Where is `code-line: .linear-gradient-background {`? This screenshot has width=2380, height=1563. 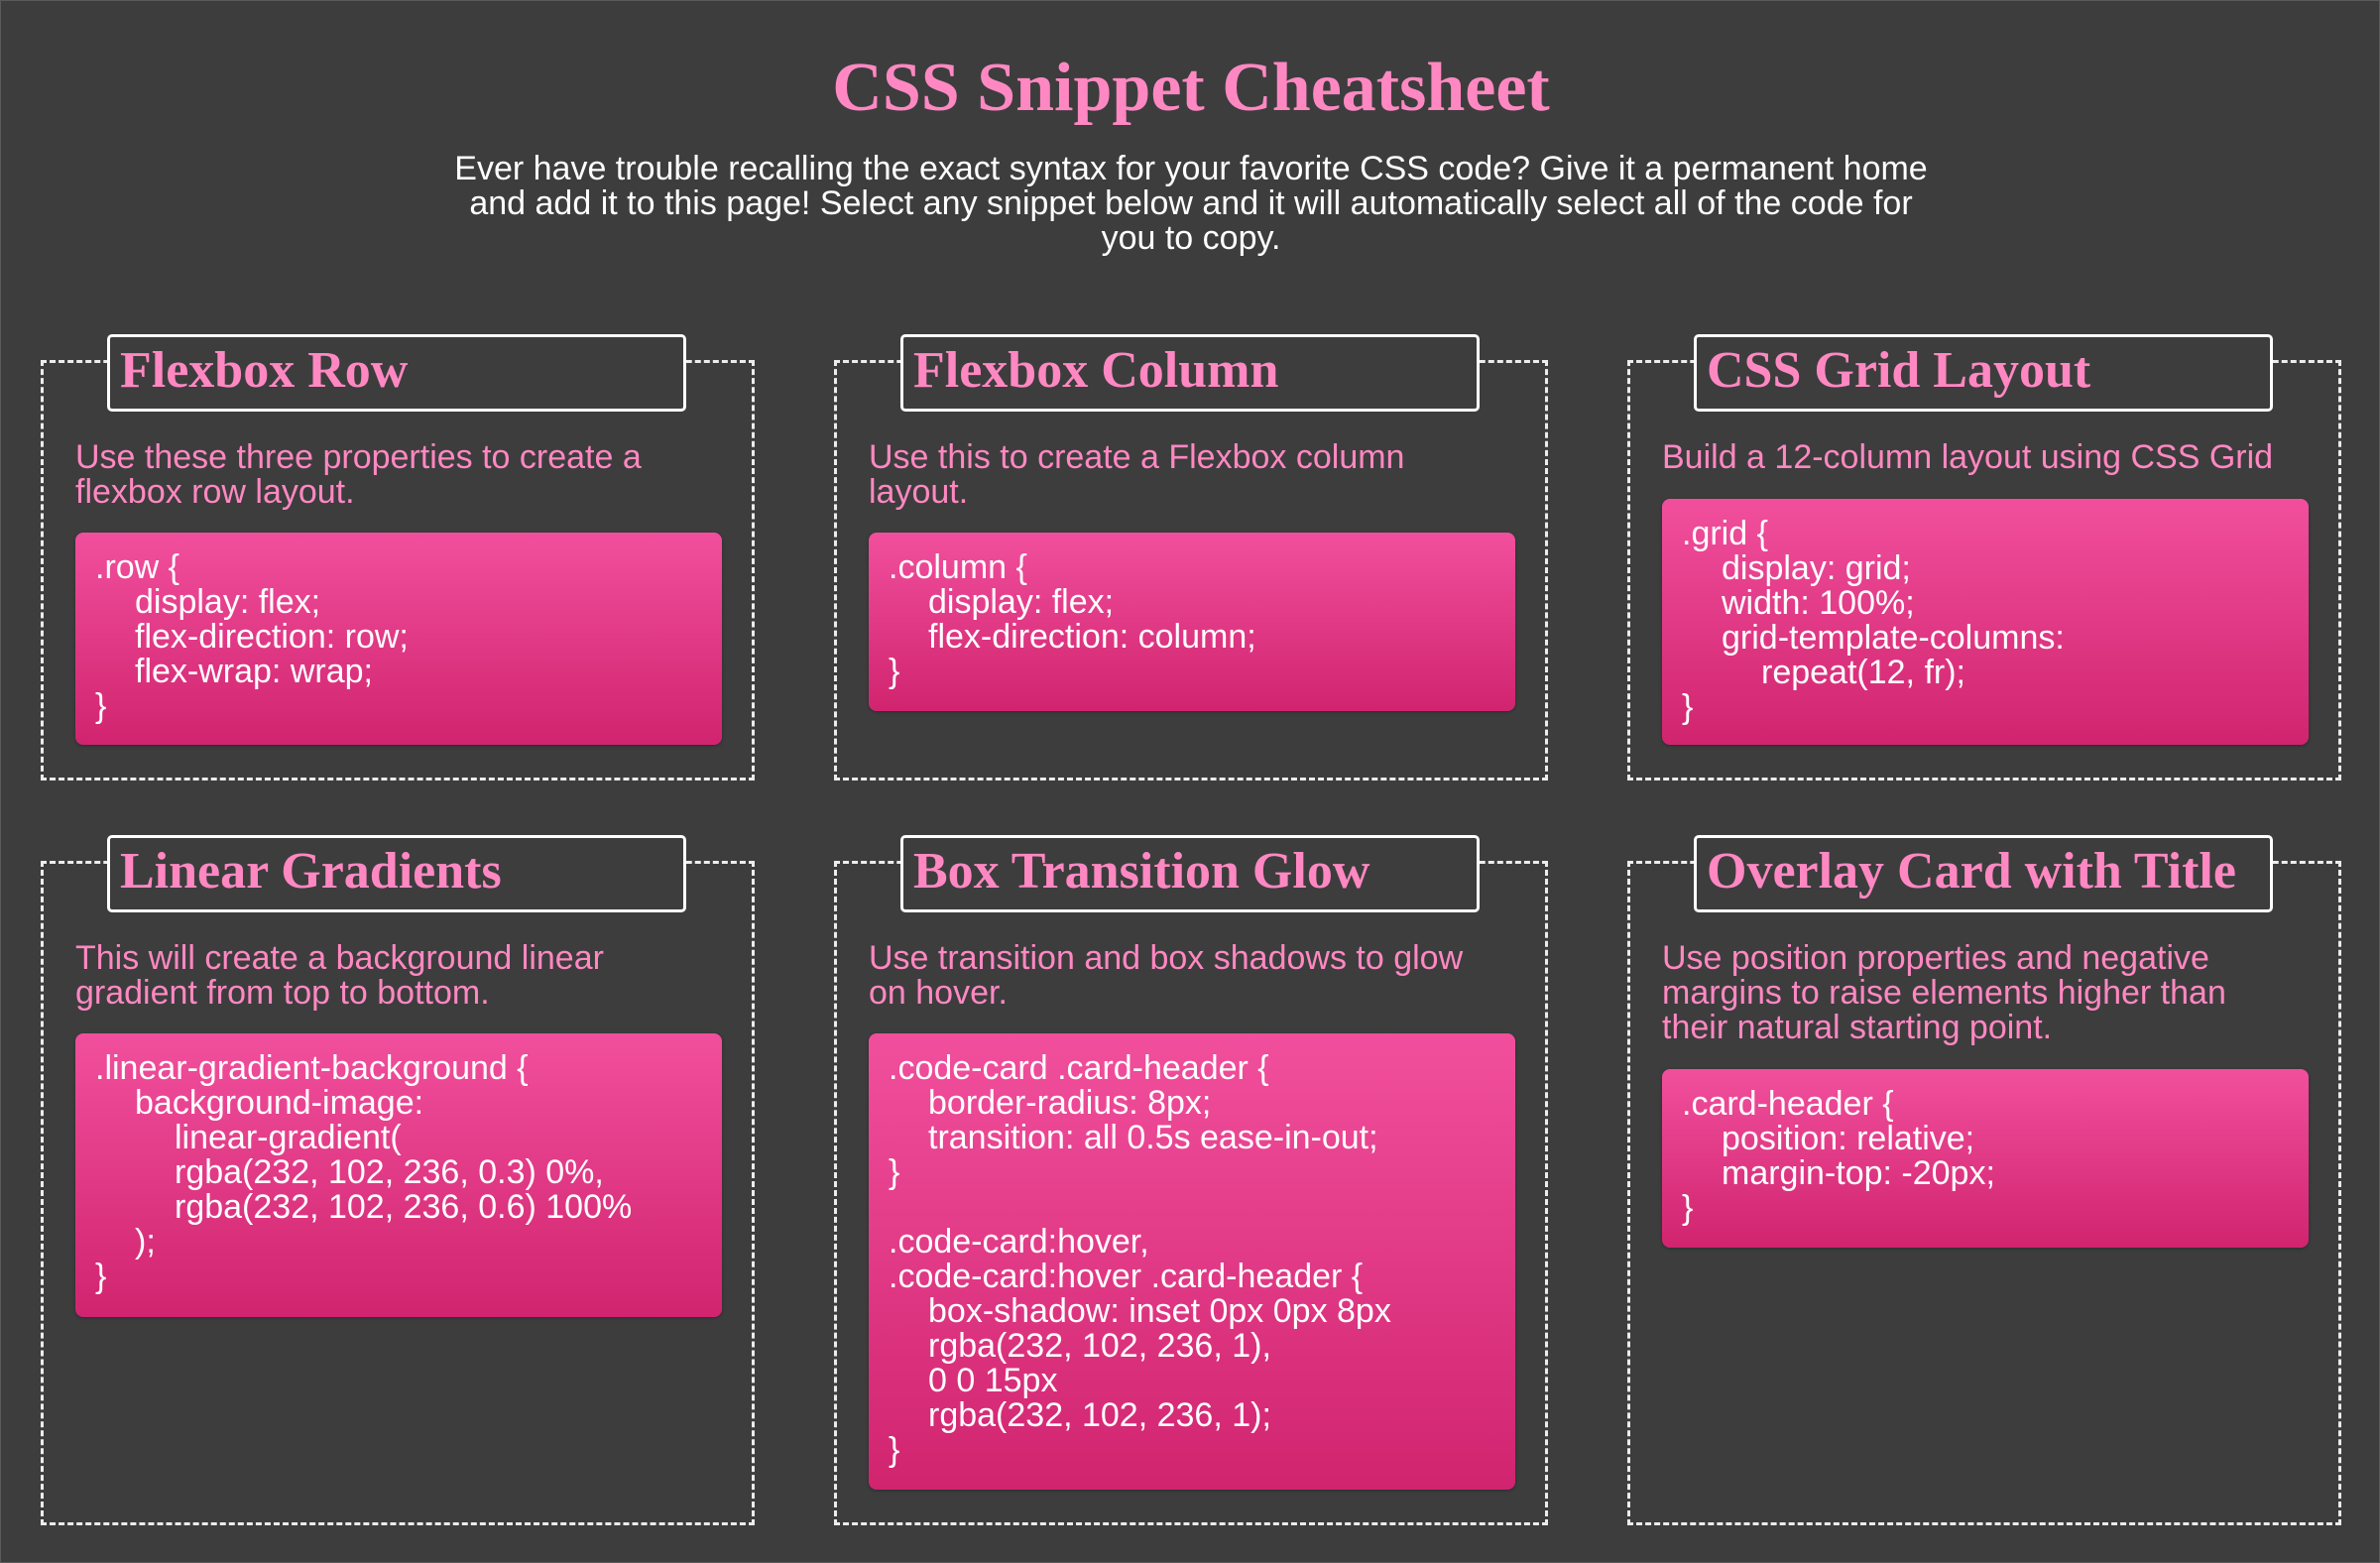 code-line: .linear-gradient-background { is located at coordinates (312, 1068).